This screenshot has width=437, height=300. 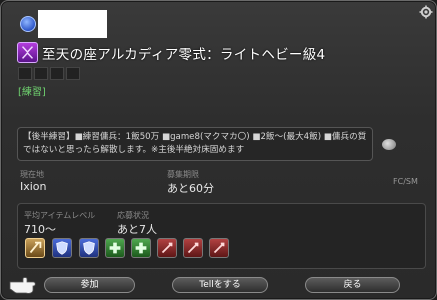 What do you see at coordinates (32, 92) in the screenshot?
I see `duty-category-tag: [練習]` at bounding box center [32, 92].